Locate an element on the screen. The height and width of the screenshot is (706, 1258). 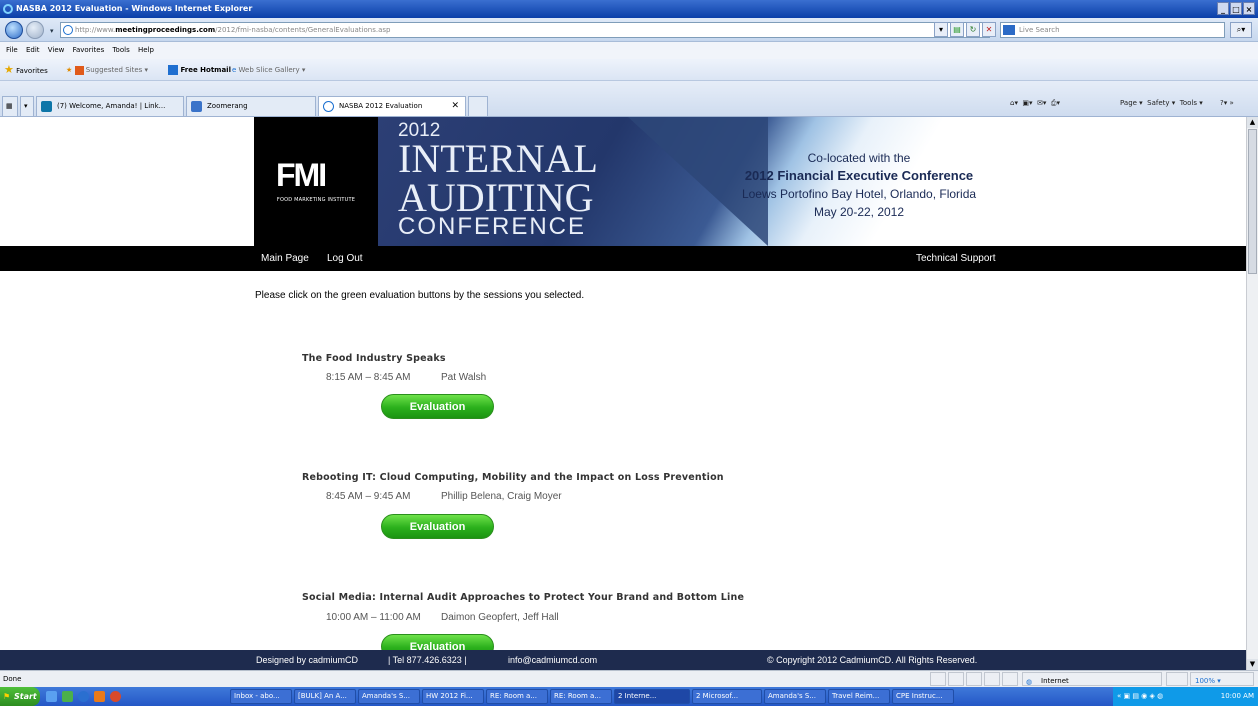
menu-help: Help is located at coordinates (146, 50).